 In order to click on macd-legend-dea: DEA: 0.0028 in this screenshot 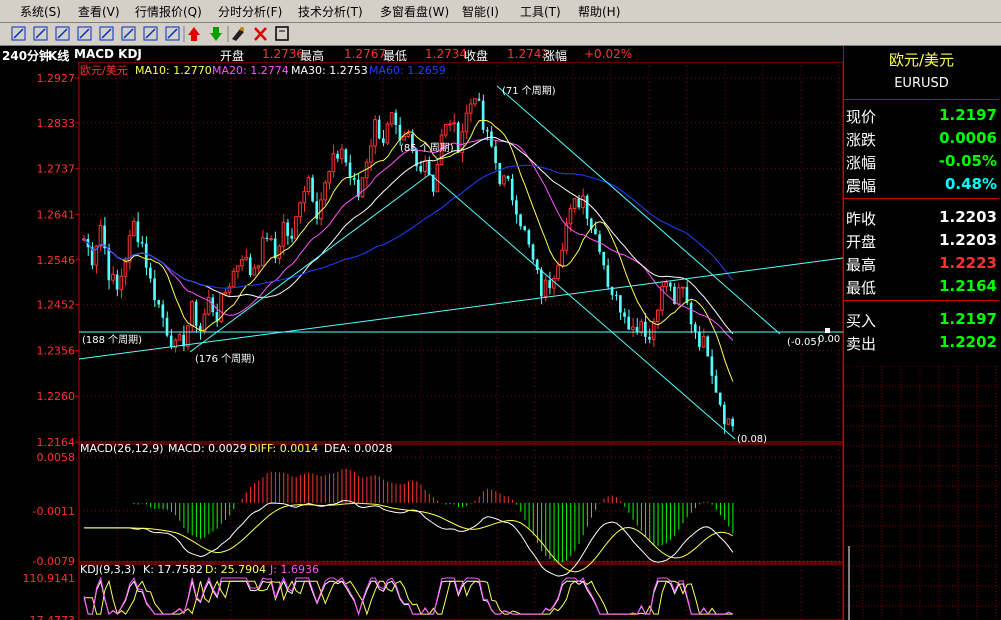, I will do `click(358, 448)`.